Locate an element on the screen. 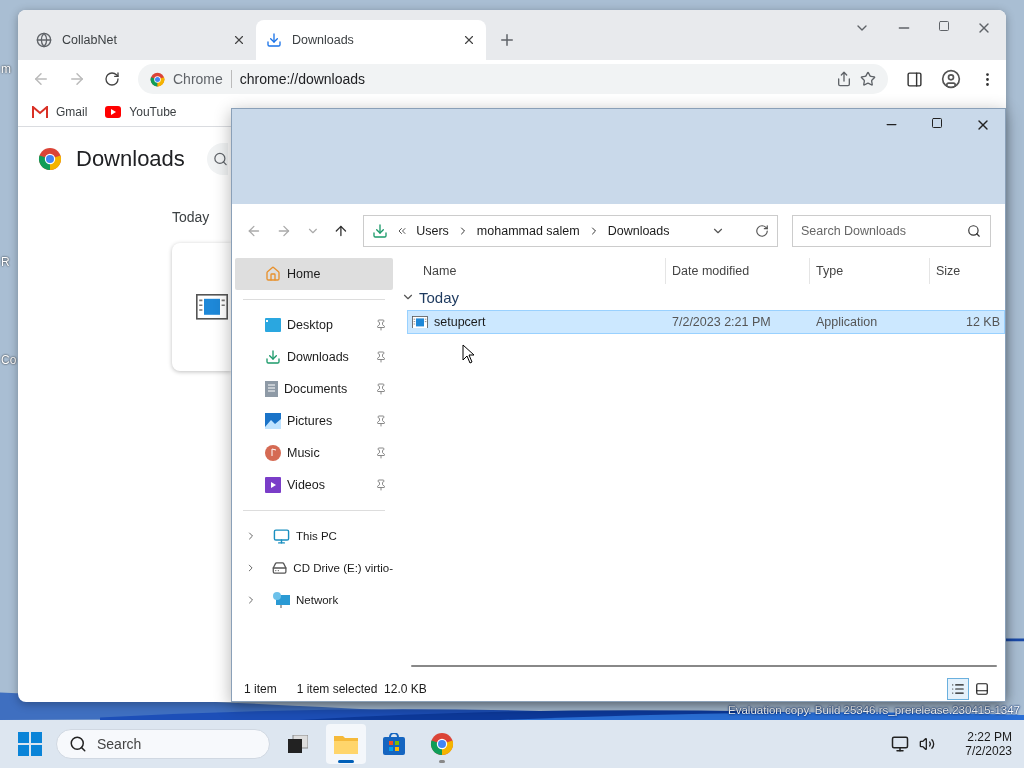 Image resolution: width=1024 pixels, height=768 pixels. group-heading: Today is located at coordinates (439, 297).